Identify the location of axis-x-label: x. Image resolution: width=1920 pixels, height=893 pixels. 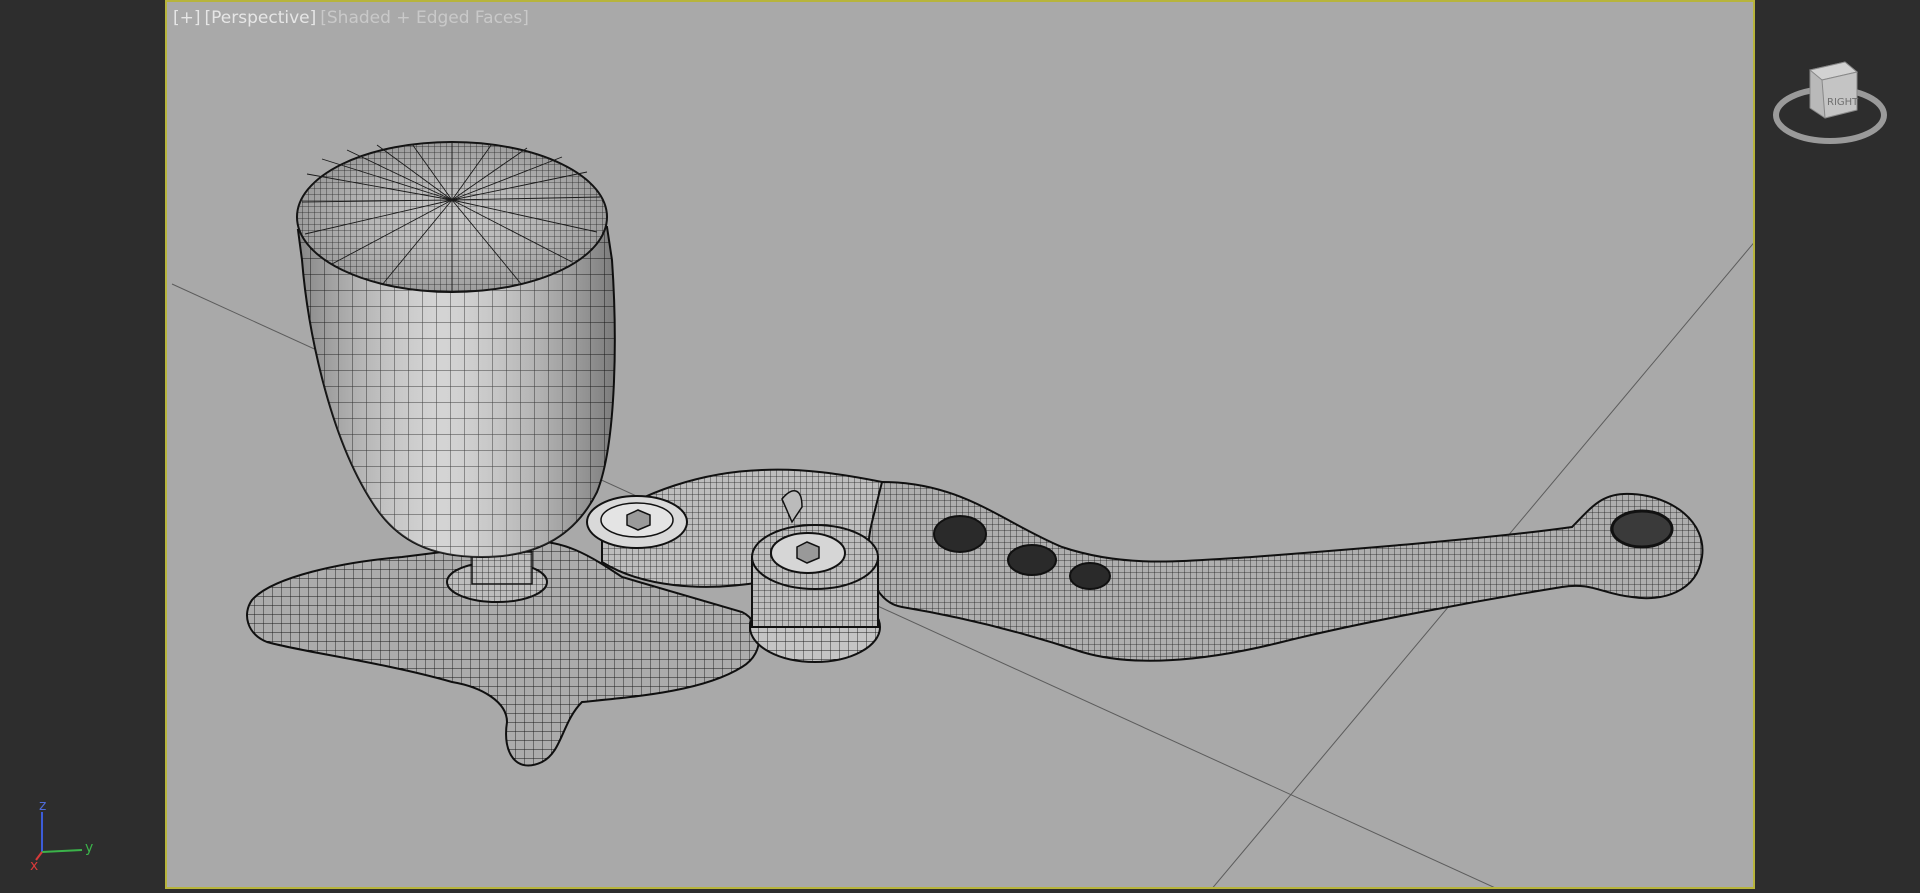
(34, 864).